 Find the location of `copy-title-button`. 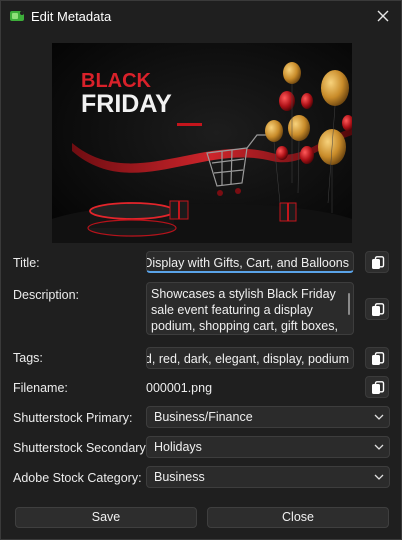

copy-title-button is located at coordinates (377, 262).